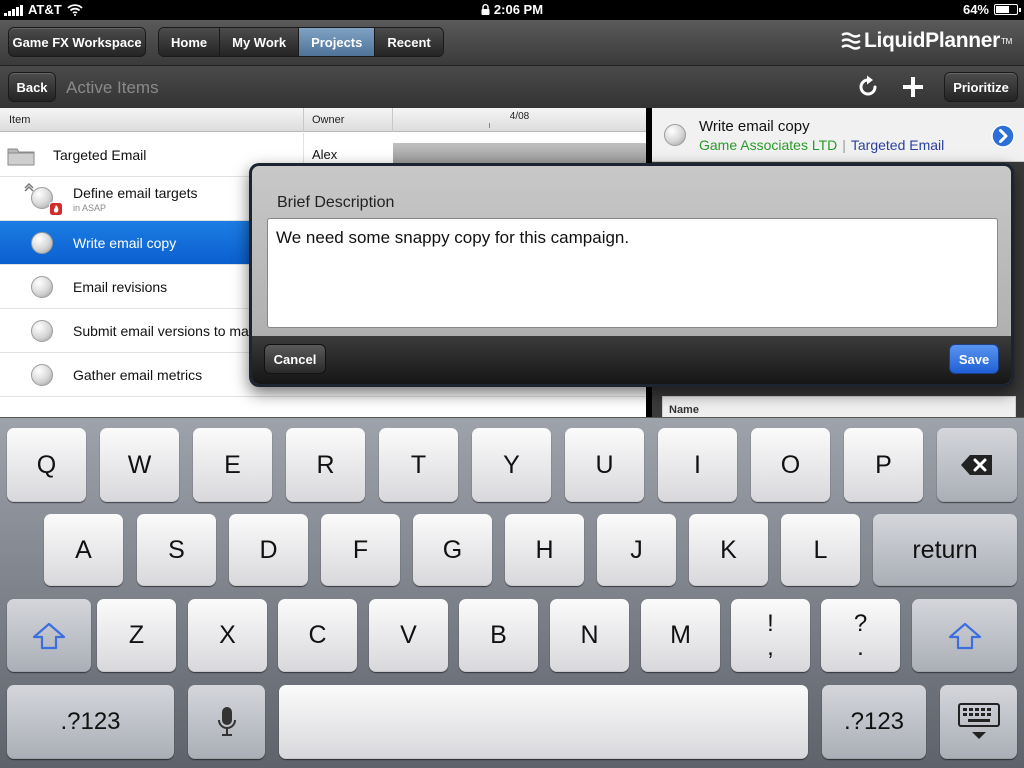 The height and width of the screenshot is (768, 1024). I want to click on shift-key-left, so click(49, 635).